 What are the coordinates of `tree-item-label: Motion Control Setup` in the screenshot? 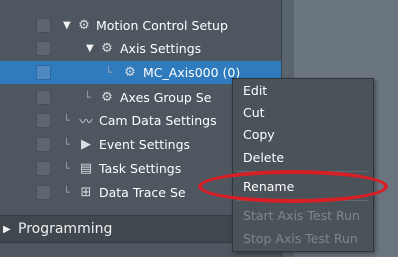 It's located at (162, 25).